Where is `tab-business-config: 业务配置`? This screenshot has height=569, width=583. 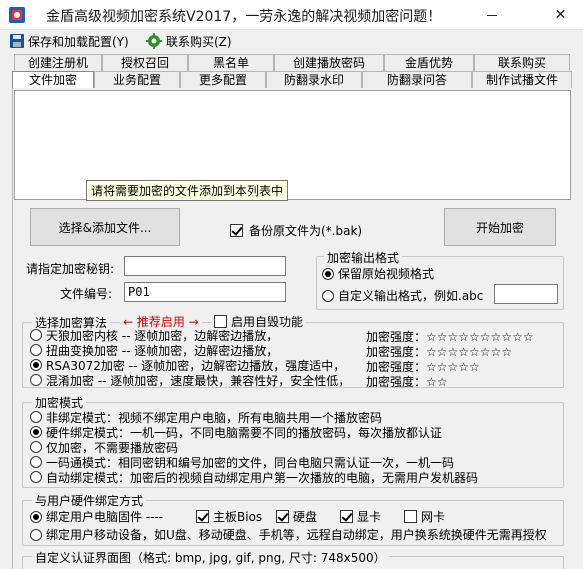 tab-business-config: 业务配置 is located at coordinates (137, 80).